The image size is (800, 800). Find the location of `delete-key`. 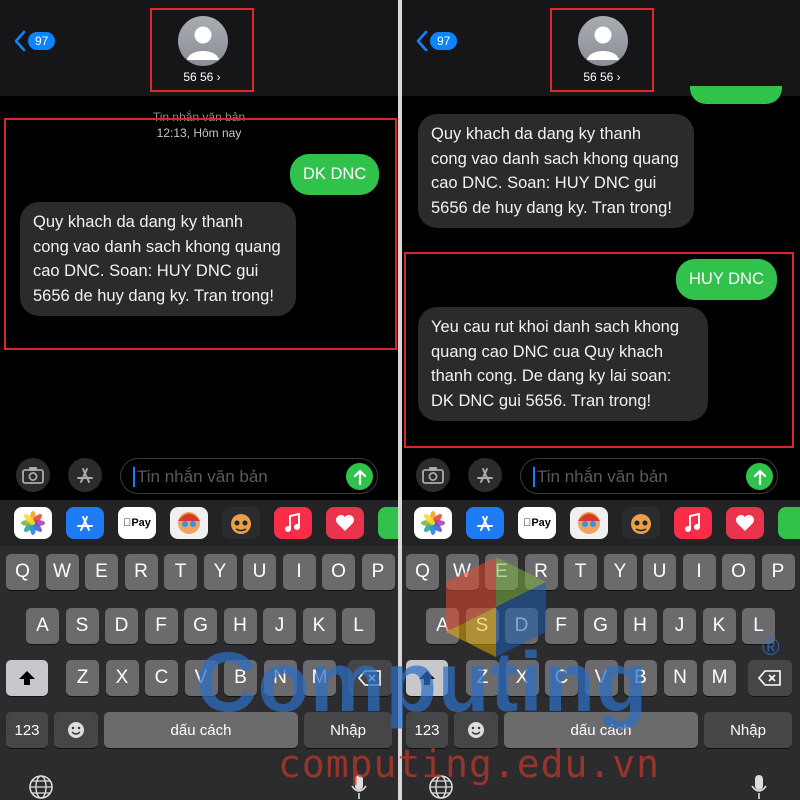

delete-key is located at coordinates (370, 678).